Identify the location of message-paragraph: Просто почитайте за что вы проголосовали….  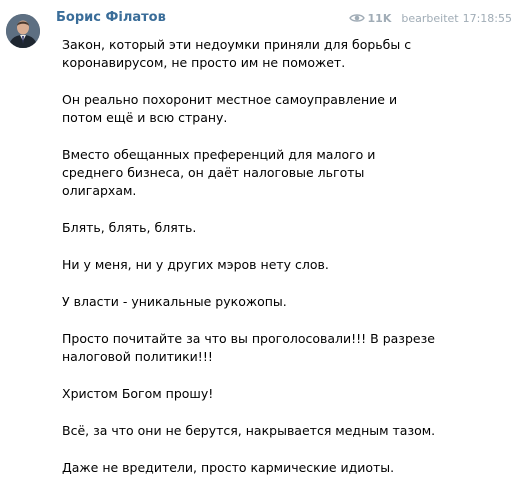
(248, 347).